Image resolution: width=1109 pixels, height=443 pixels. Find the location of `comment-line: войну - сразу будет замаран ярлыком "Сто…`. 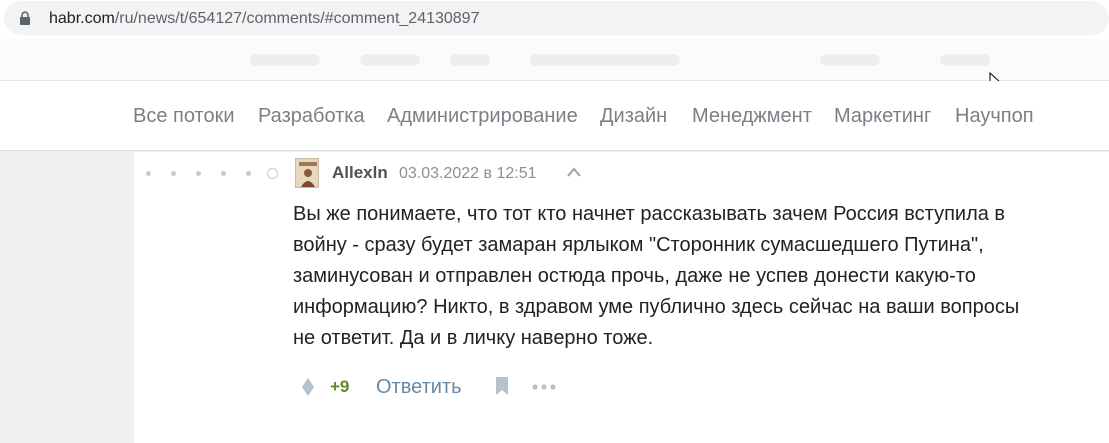

comment-line: войну - сразу будет замаран ярлыком "Сто… is located at coordinates (638, 245).